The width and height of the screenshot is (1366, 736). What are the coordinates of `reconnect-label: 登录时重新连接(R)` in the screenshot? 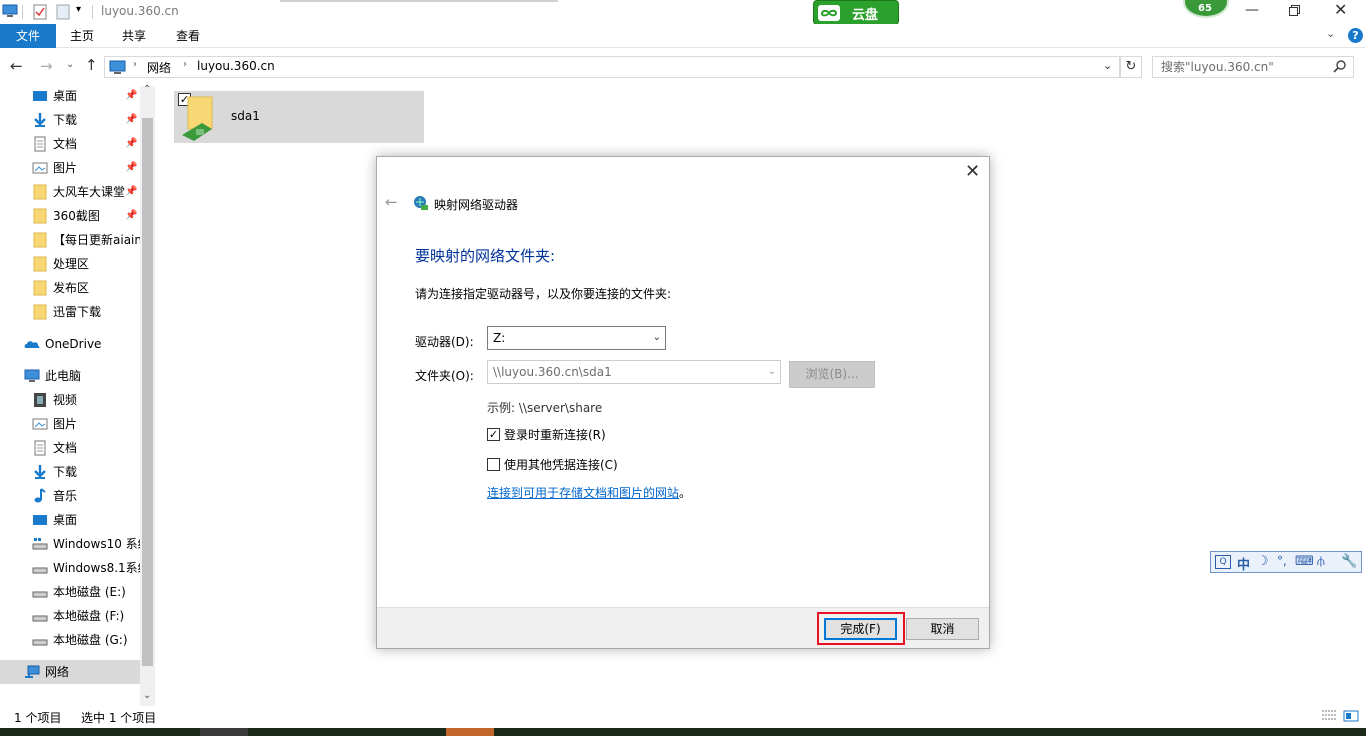 It's located at (555, 434).